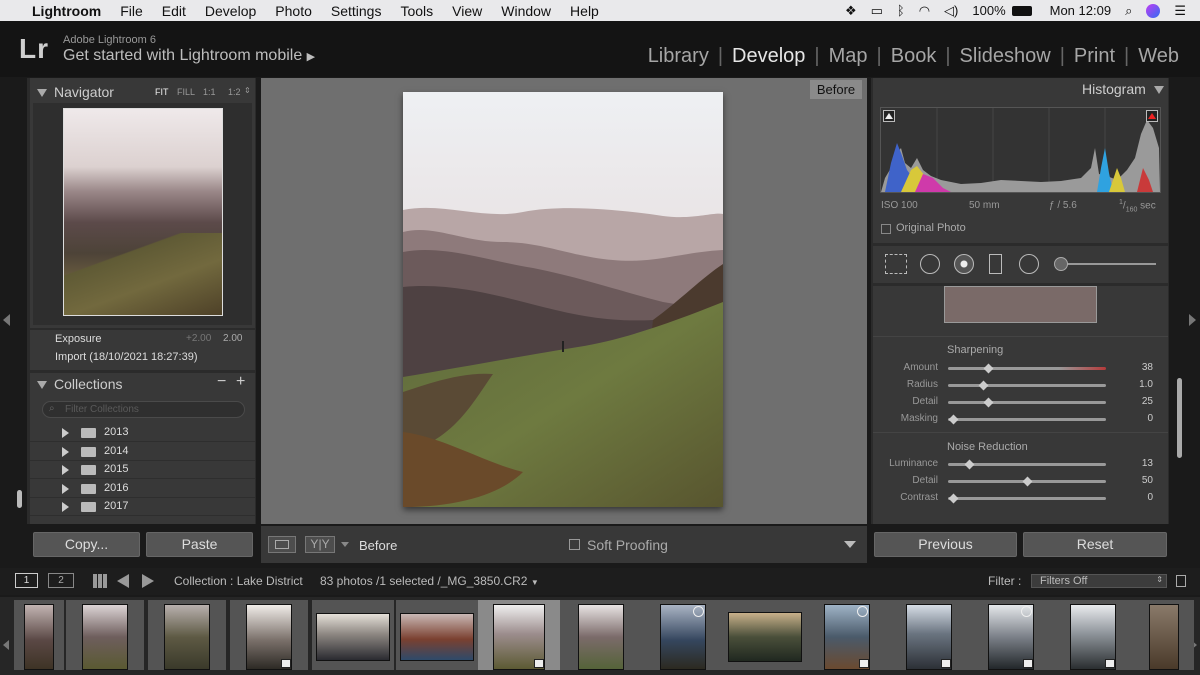 This screenshot has height=675, width=1200. I want to click on navigator-collapse-icon, so click(42, 93).